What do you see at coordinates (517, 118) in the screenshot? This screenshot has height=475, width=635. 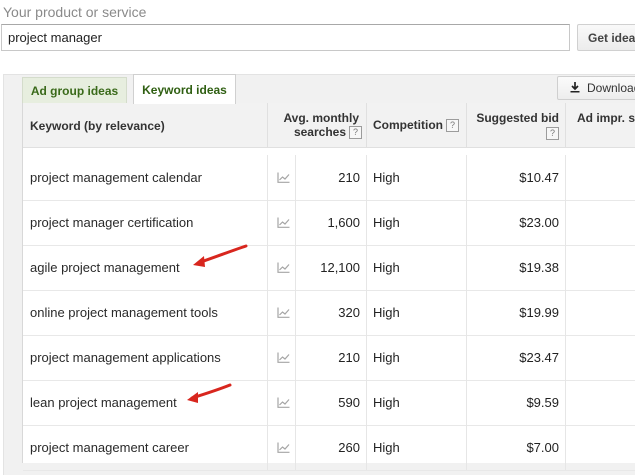 I see `header-bid-label: Suggested bid` at bounding box center [517, 118].